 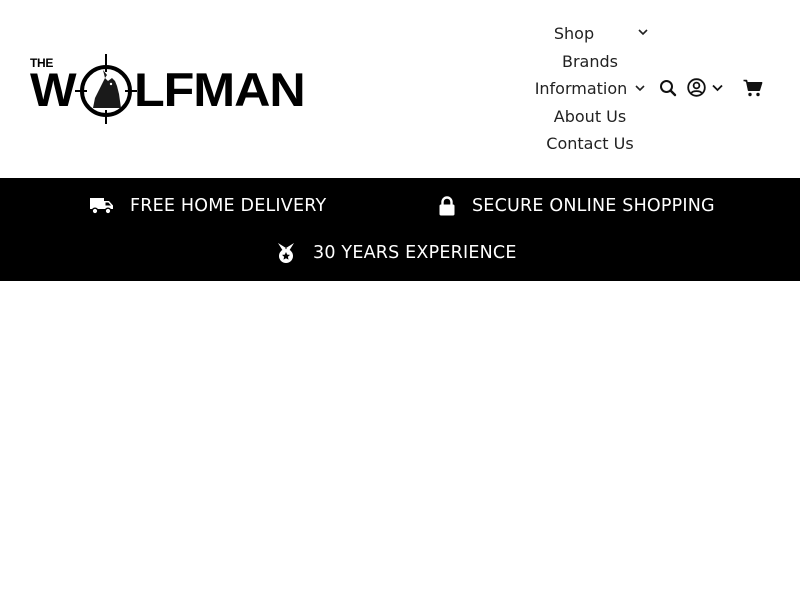 I want to click on medal-icon, so click(x=286, y=253).